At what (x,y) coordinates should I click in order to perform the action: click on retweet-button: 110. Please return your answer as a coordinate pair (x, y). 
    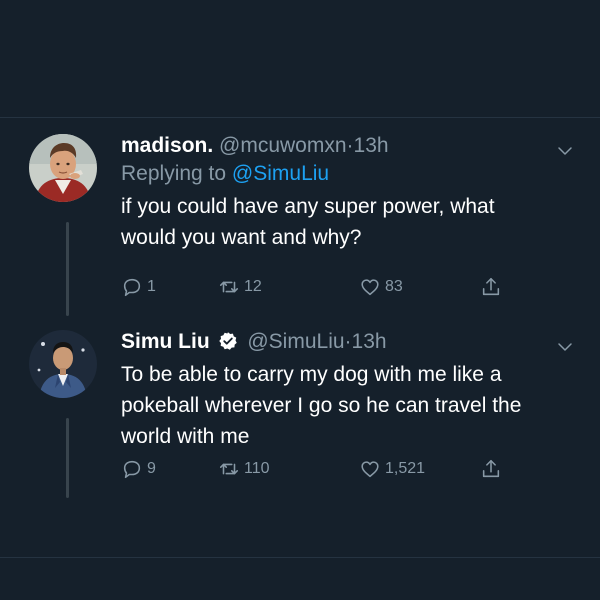
    Looking at the image, I should click on (244, 469).